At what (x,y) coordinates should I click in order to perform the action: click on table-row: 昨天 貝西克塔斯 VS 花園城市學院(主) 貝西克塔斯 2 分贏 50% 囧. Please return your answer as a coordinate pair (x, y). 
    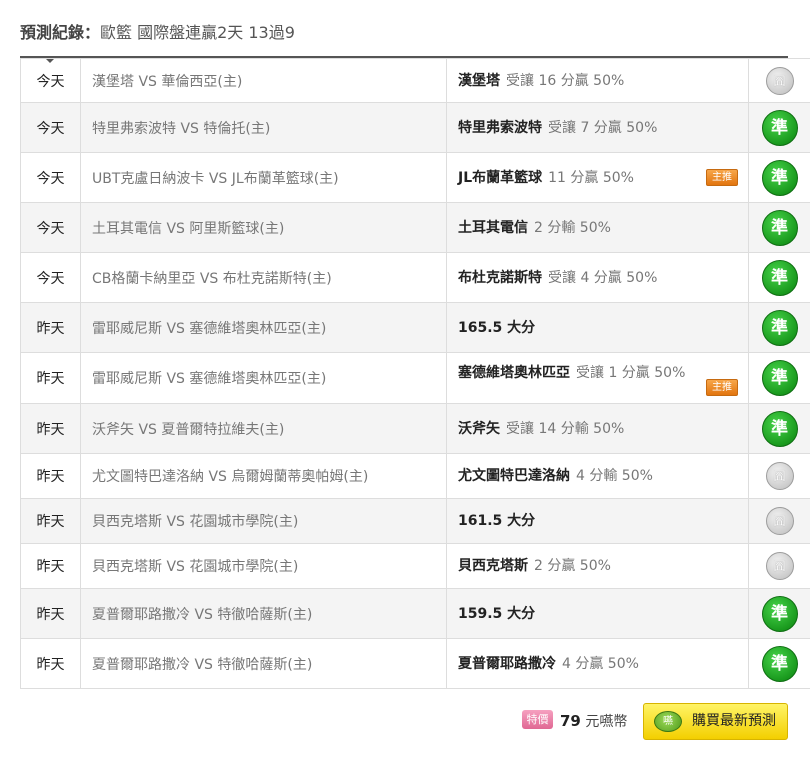
    Looking at the image, I should click on (415, 566).